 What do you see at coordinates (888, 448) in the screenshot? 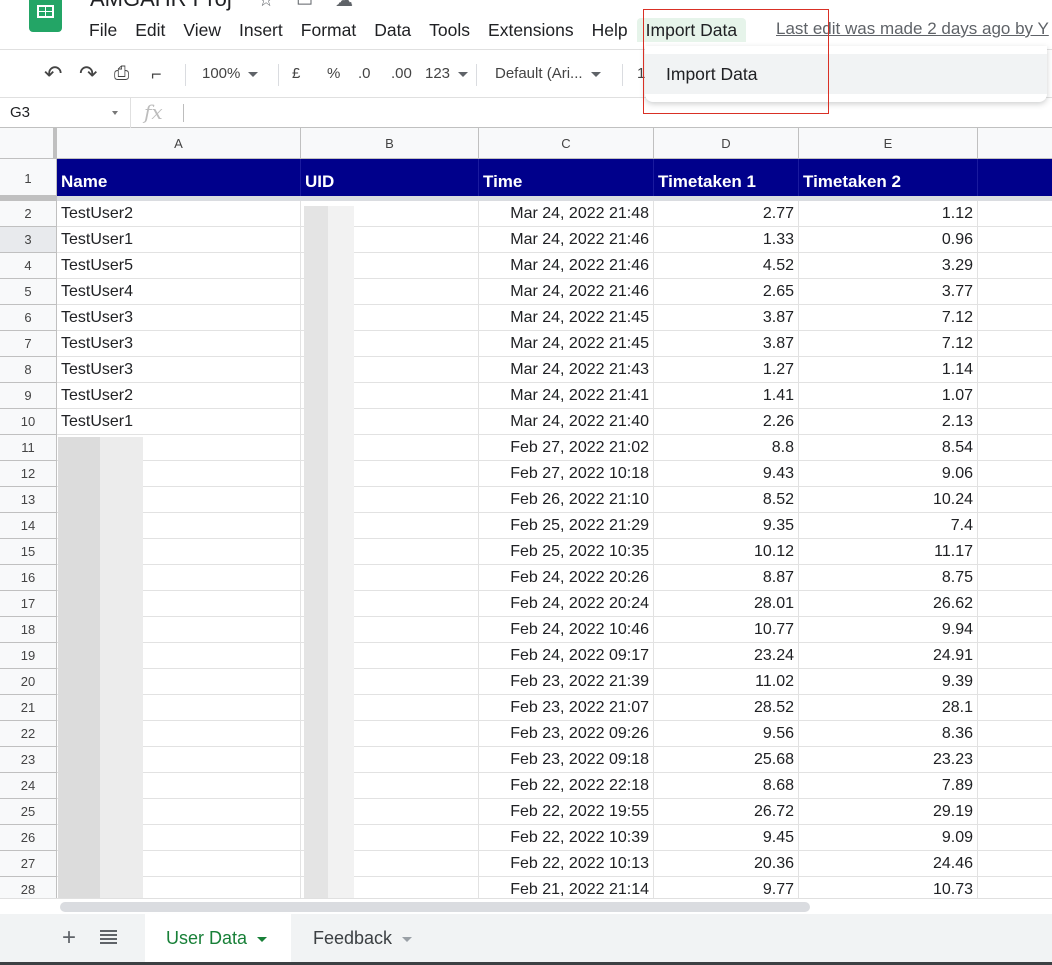
I see `cell-timetaken-2: 8.54` at bounding box center [888, 448].